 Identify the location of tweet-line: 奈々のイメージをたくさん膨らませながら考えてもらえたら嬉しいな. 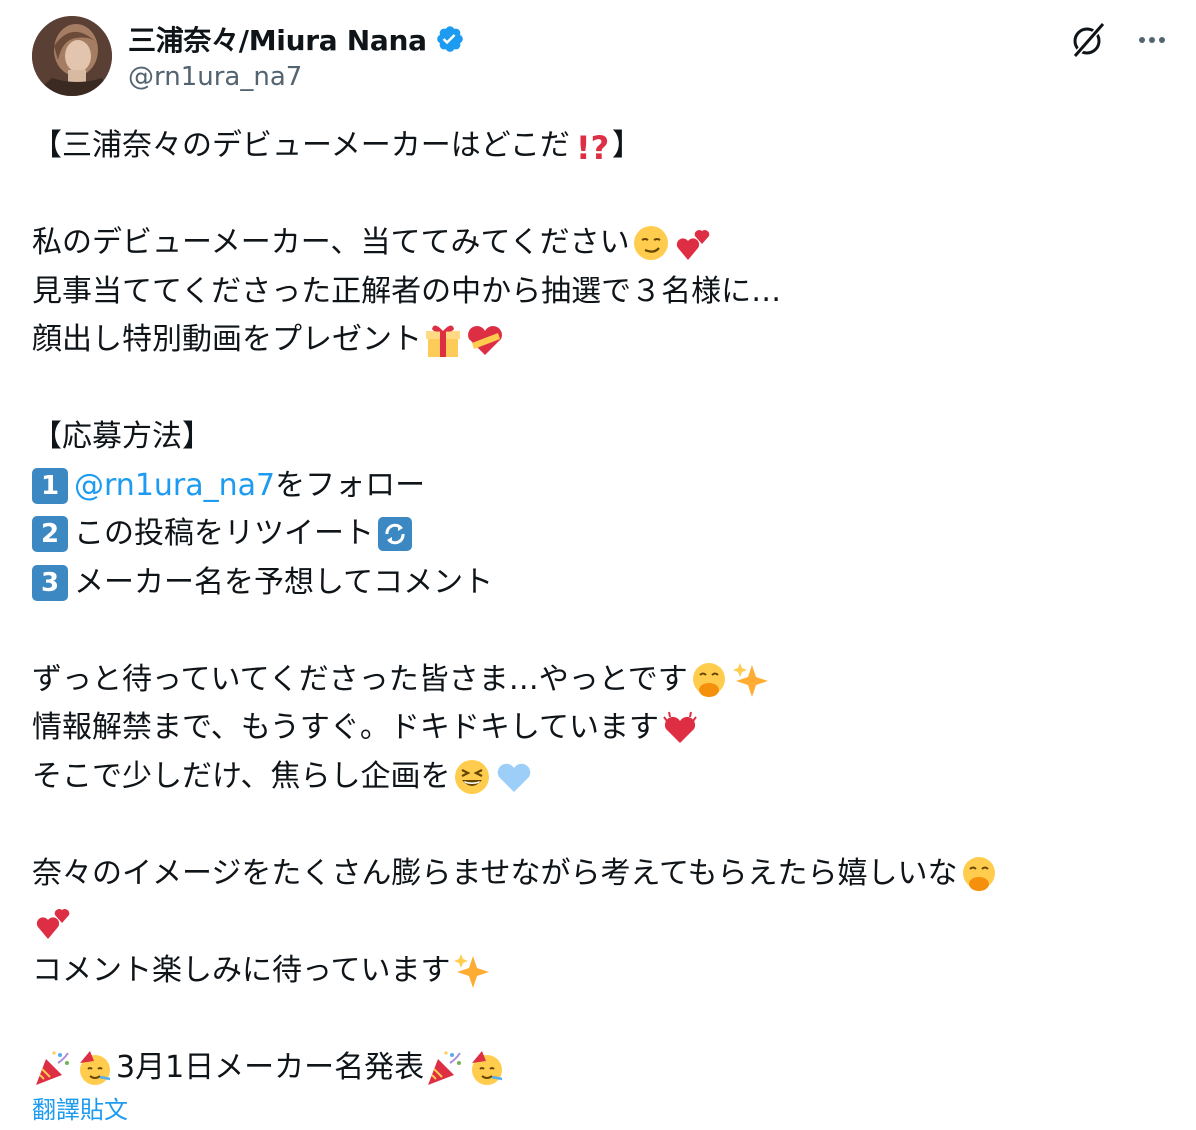
(602, 874).